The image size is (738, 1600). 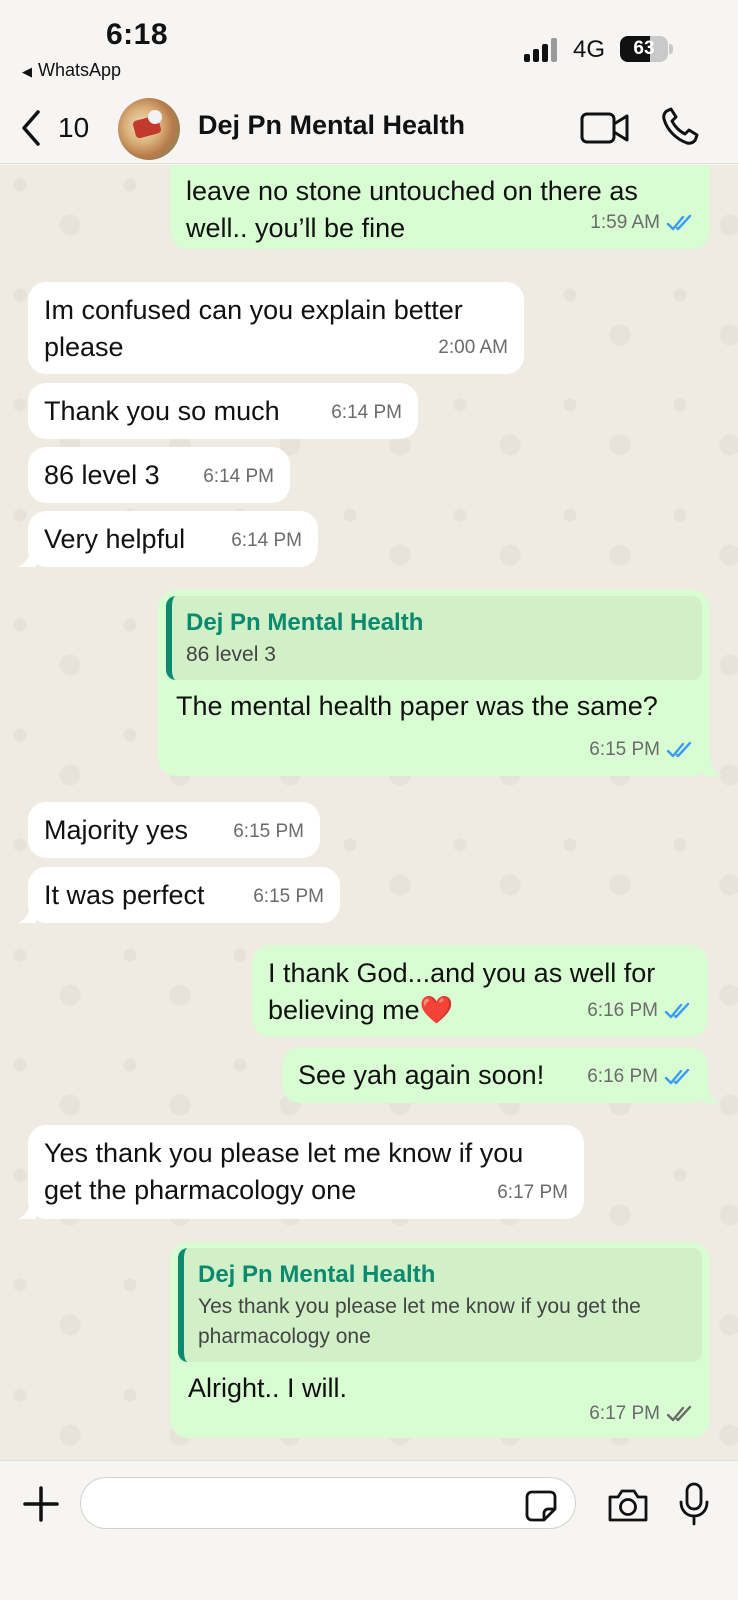 What do you see at coordinates (149, 129) in the screenshot?
I see `avatar` at bounding box center [149, 129].